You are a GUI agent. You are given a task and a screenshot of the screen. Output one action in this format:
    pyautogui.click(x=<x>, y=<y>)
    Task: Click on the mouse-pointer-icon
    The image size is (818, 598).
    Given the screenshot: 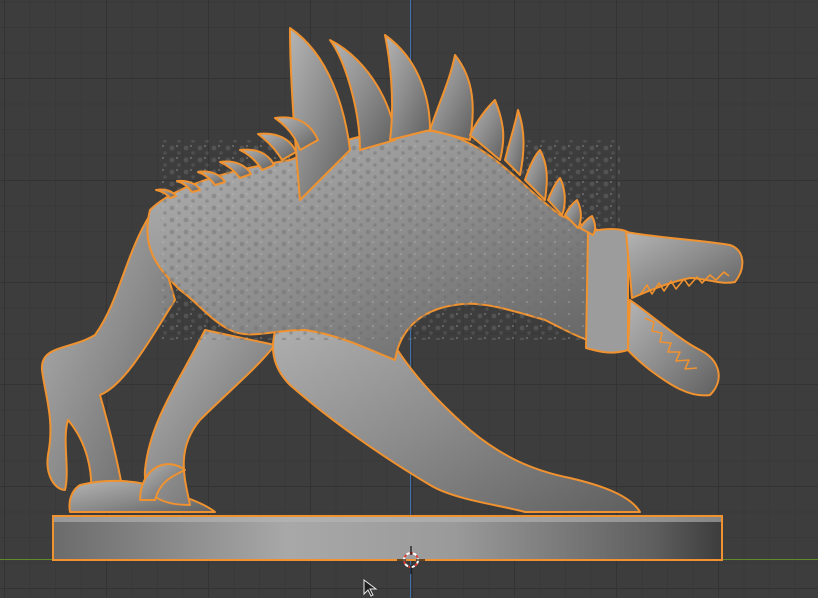 What is the action you would take?
    pyautogui.click(x=370, y=588)
    